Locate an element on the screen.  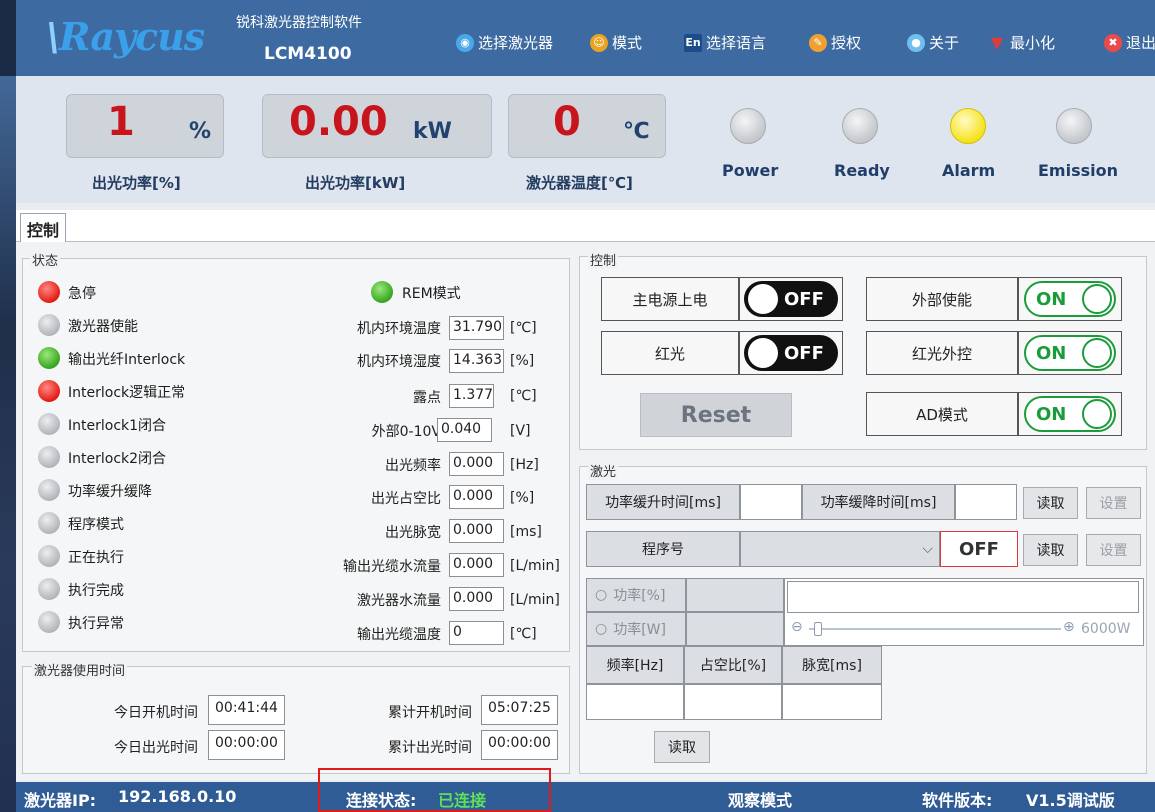
gauge-label: 激光器温度[℃] is located at coordinates (579, 183).